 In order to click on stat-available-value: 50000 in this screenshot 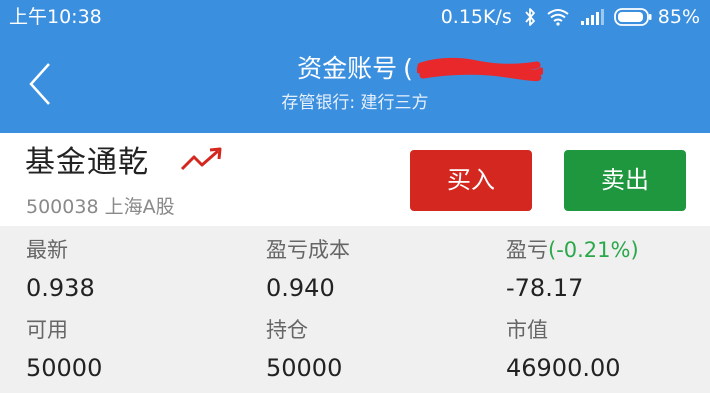, I will do `click(64, 368)`.